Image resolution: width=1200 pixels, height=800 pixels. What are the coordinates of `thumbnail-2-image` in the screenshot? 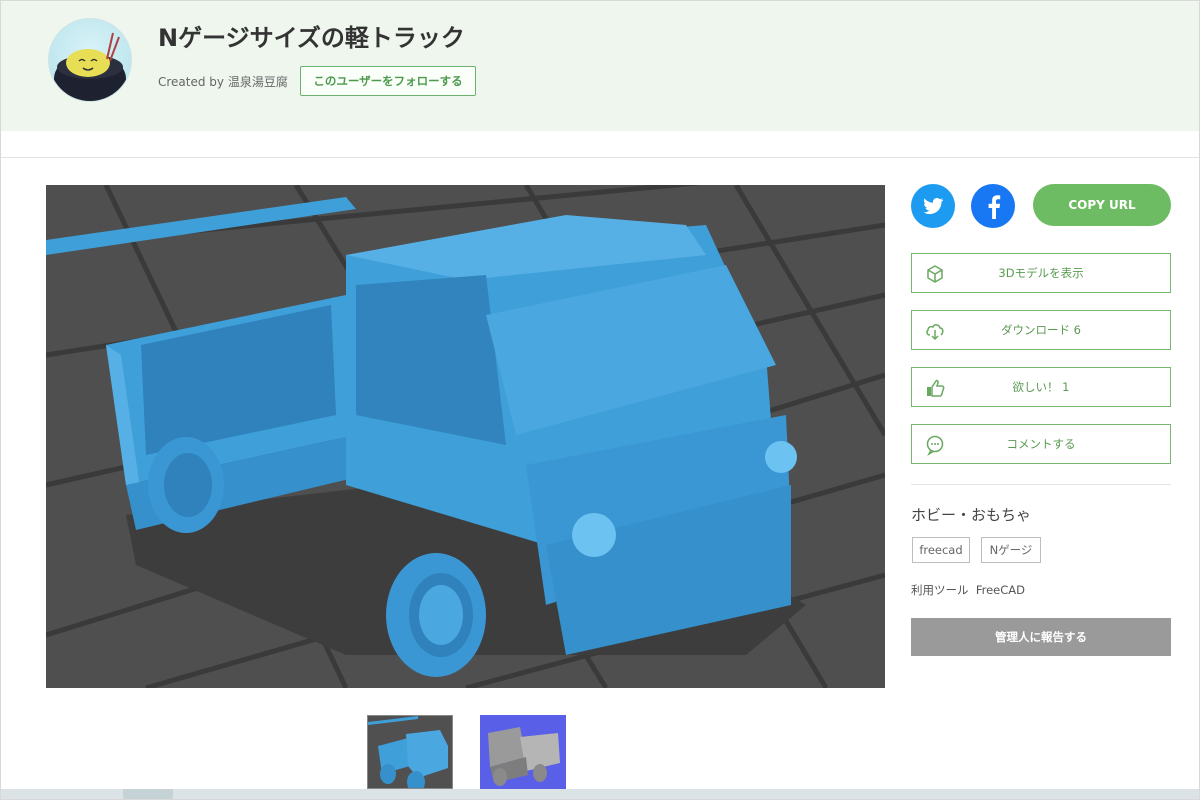 It's located at (523, 752).